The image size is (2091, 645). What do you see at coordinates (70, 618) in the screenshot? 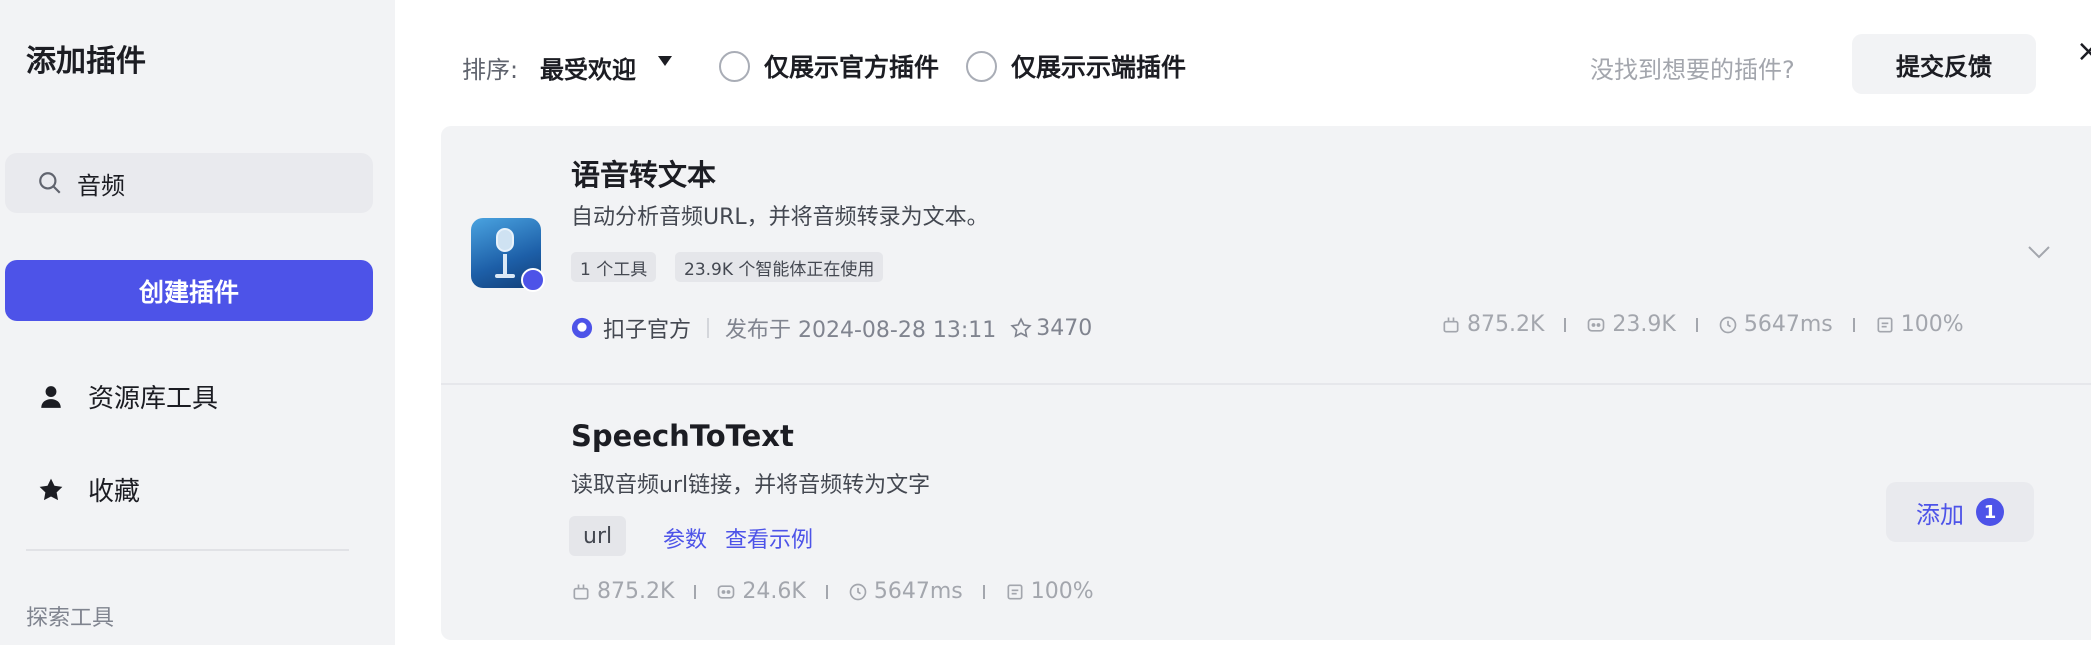
I see `sidebar-section-explore-tools: 探索工具` at bounding box center [70, 618].